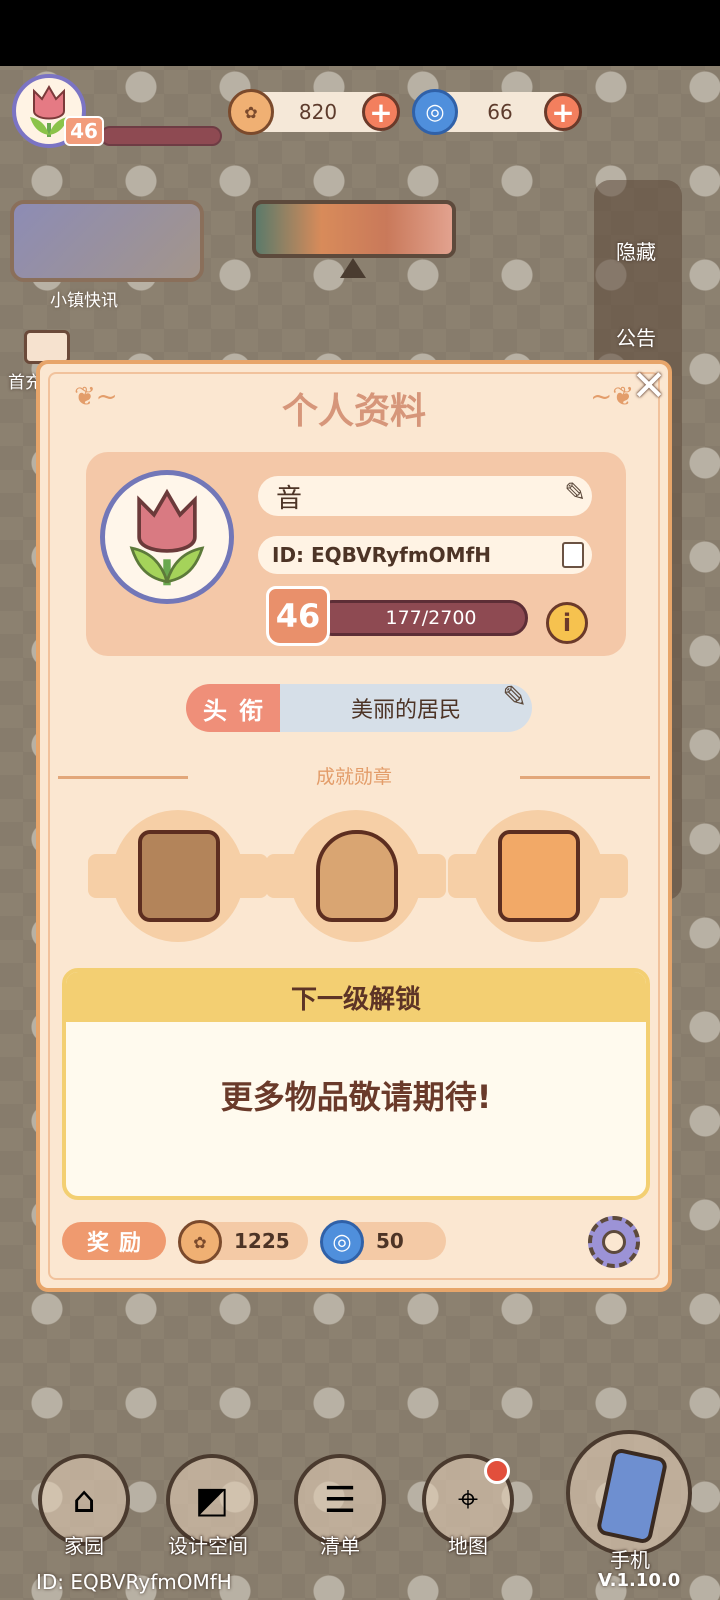 The width and height of the screenshot is (720, 1600). I want to click on player-id: ID: EQBVRyfmOMfH, so click(382, 555).